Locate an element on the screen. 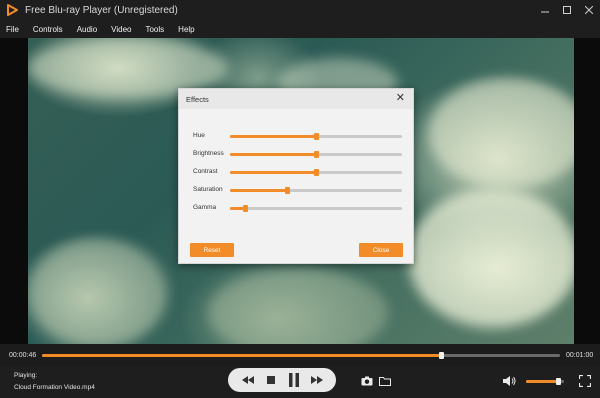 This screenshot has height=398, width=600. seek-fill is located at coordinates (241, 355).